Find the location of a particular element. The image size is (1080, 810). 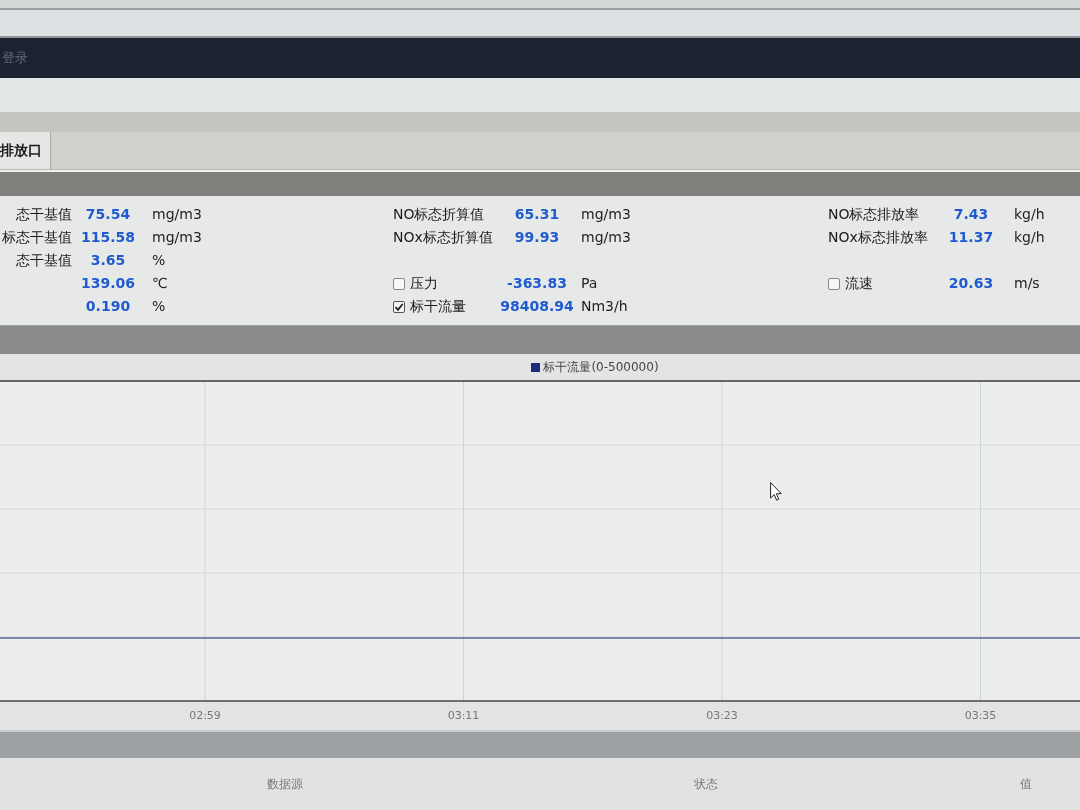

field-label: 流速 is located at coordinates (859, 283).